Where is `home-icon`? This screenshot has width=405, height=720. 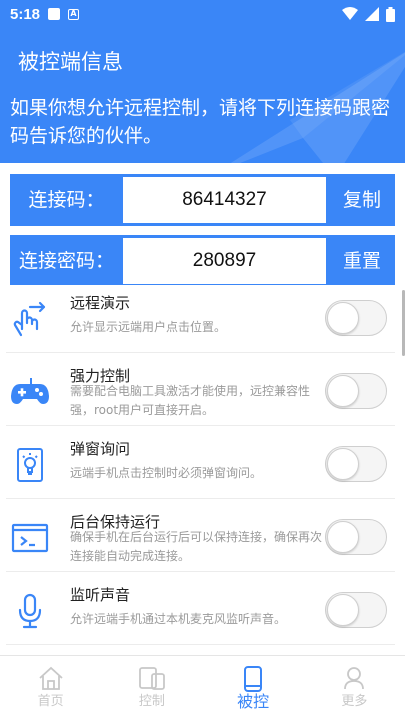 home-icon is located at coordinates (51, 678).